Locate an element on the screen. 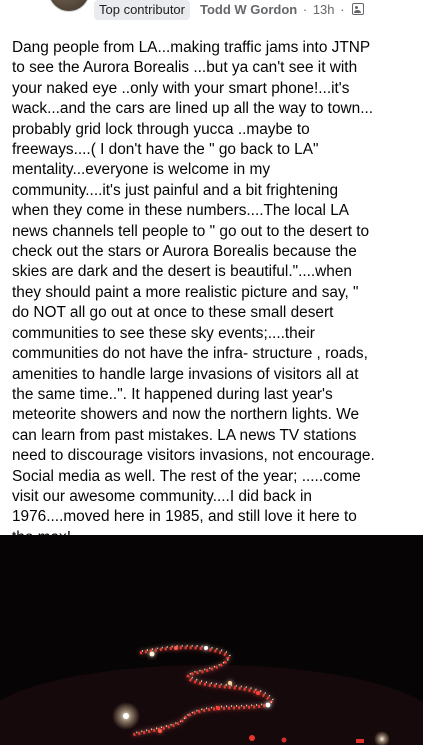 Image resolution: width=423 pixels, height=750 pixels. audience-icon is located at coordinates (358, 9).